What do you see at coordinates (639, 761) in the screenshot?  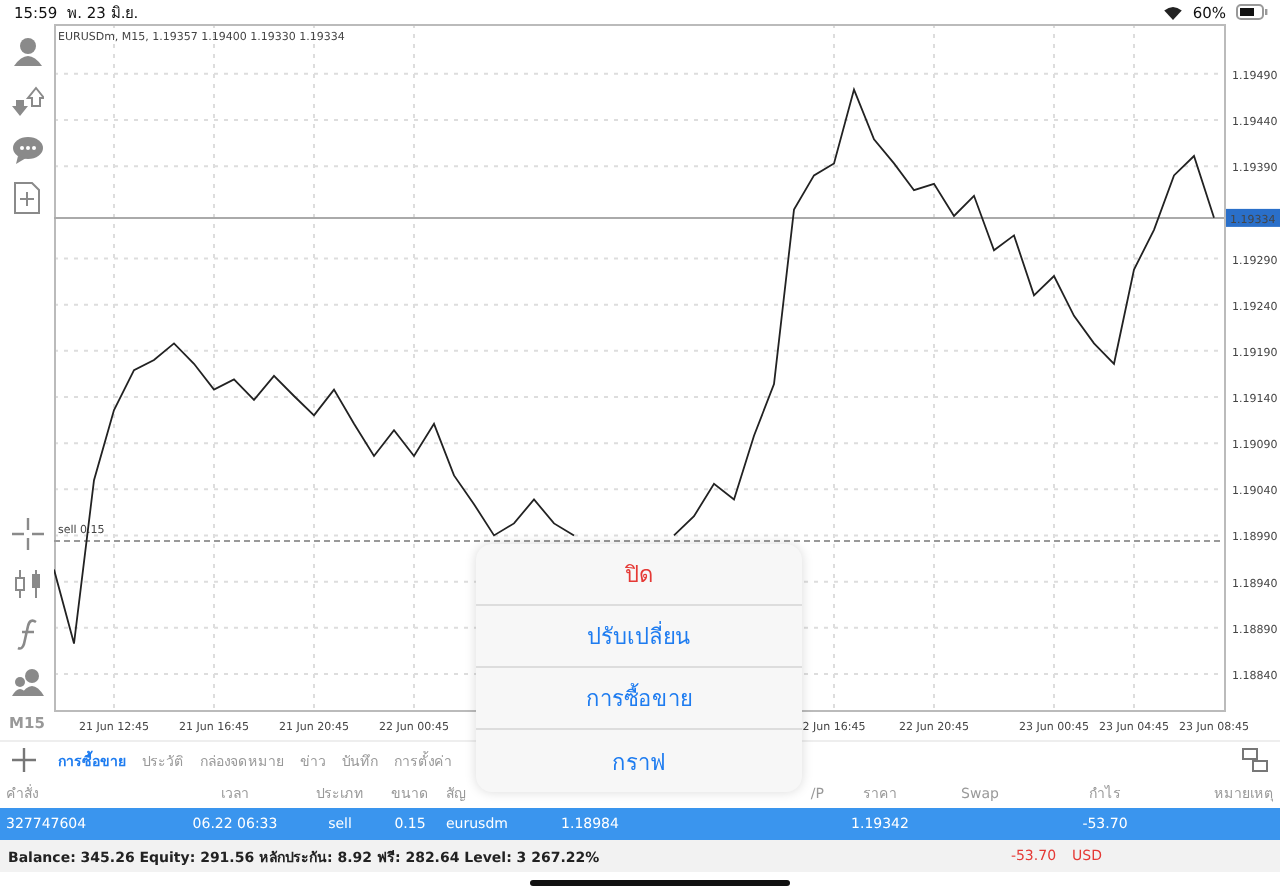 I see `menu-item: กราฟ` at bounding box center [639, 761].